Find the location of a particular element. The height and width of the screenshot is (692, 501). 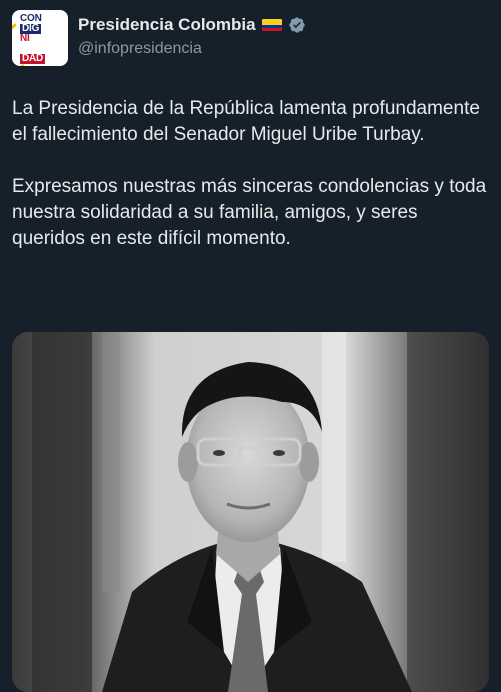

avatar: CON DIG NI DAD is located at coordinates (40, 38).